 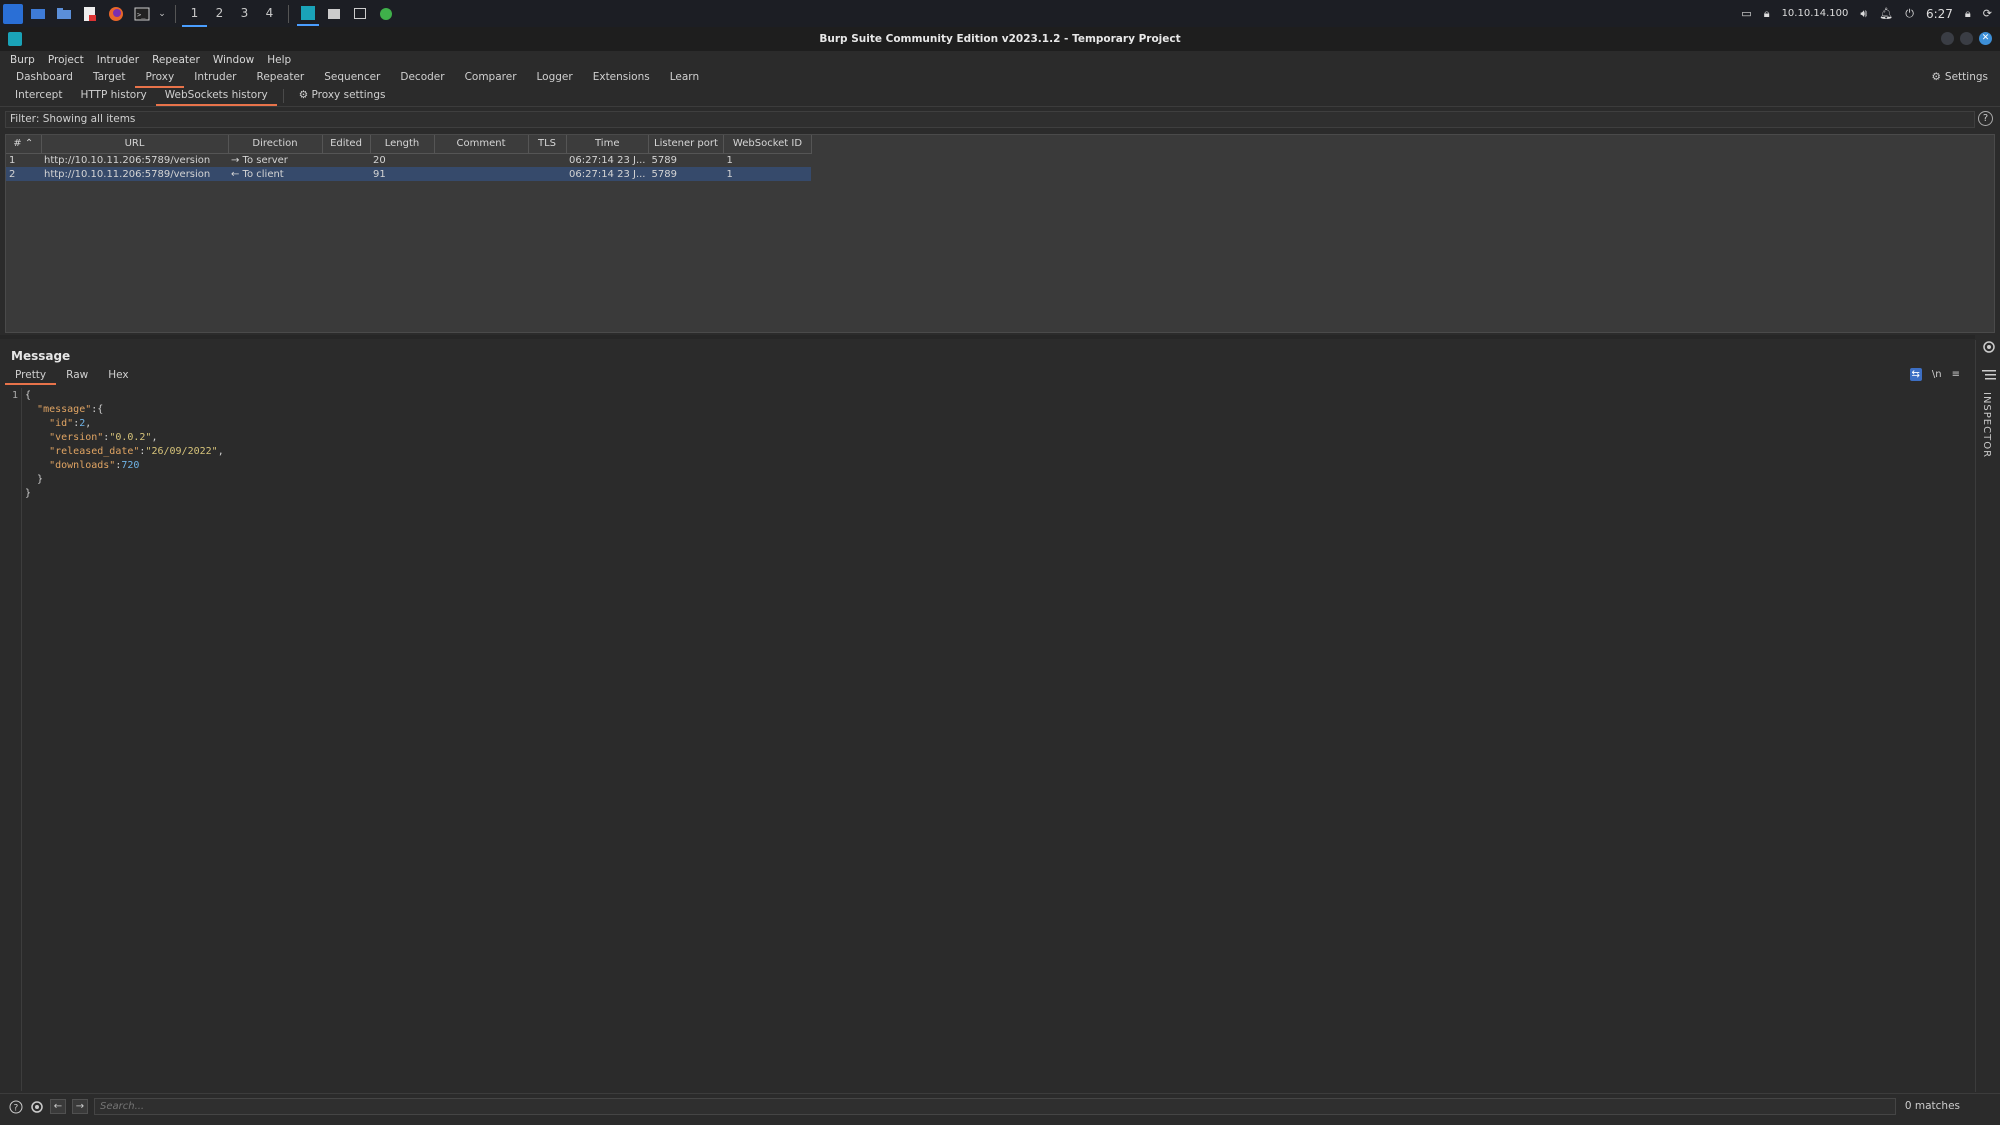 What do you see at coordinates (386, 14) in the screenshot?
I see `app-task-icon` at bounding box center [386, 14].